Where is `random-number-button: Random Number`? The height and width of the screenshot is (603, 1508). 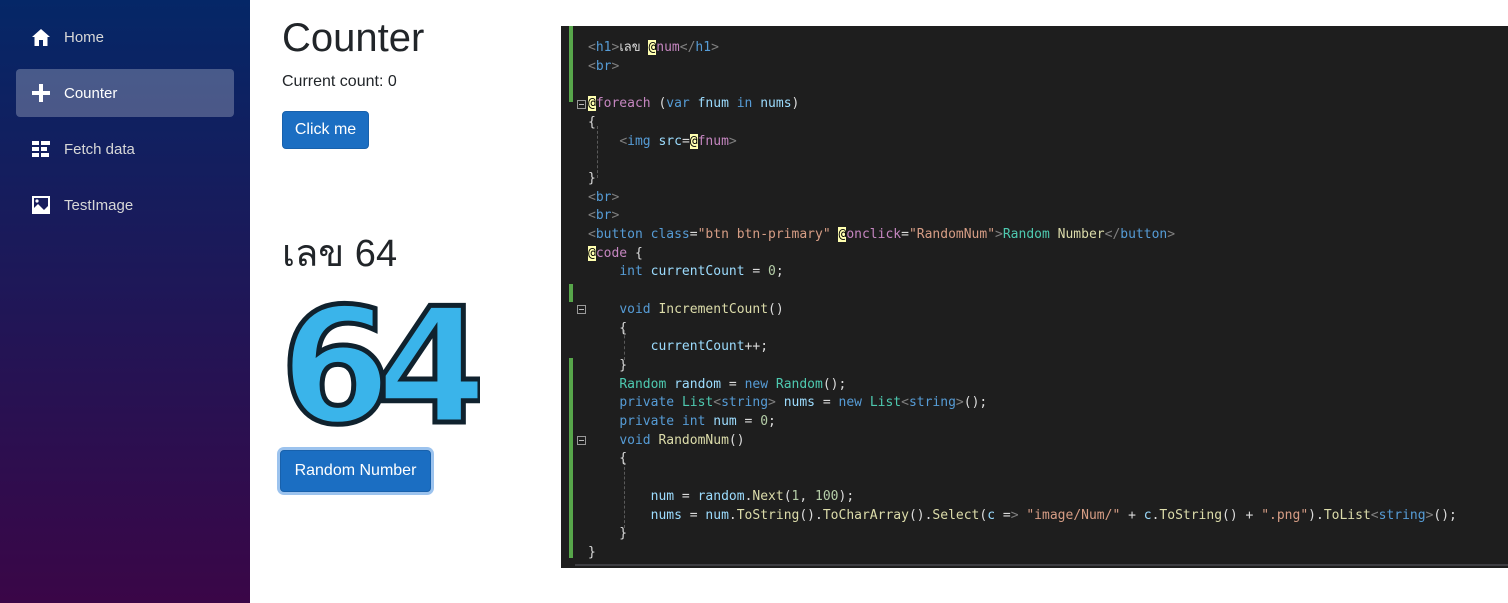 random-number-button: Random Number is located at coordinates (355, 471).